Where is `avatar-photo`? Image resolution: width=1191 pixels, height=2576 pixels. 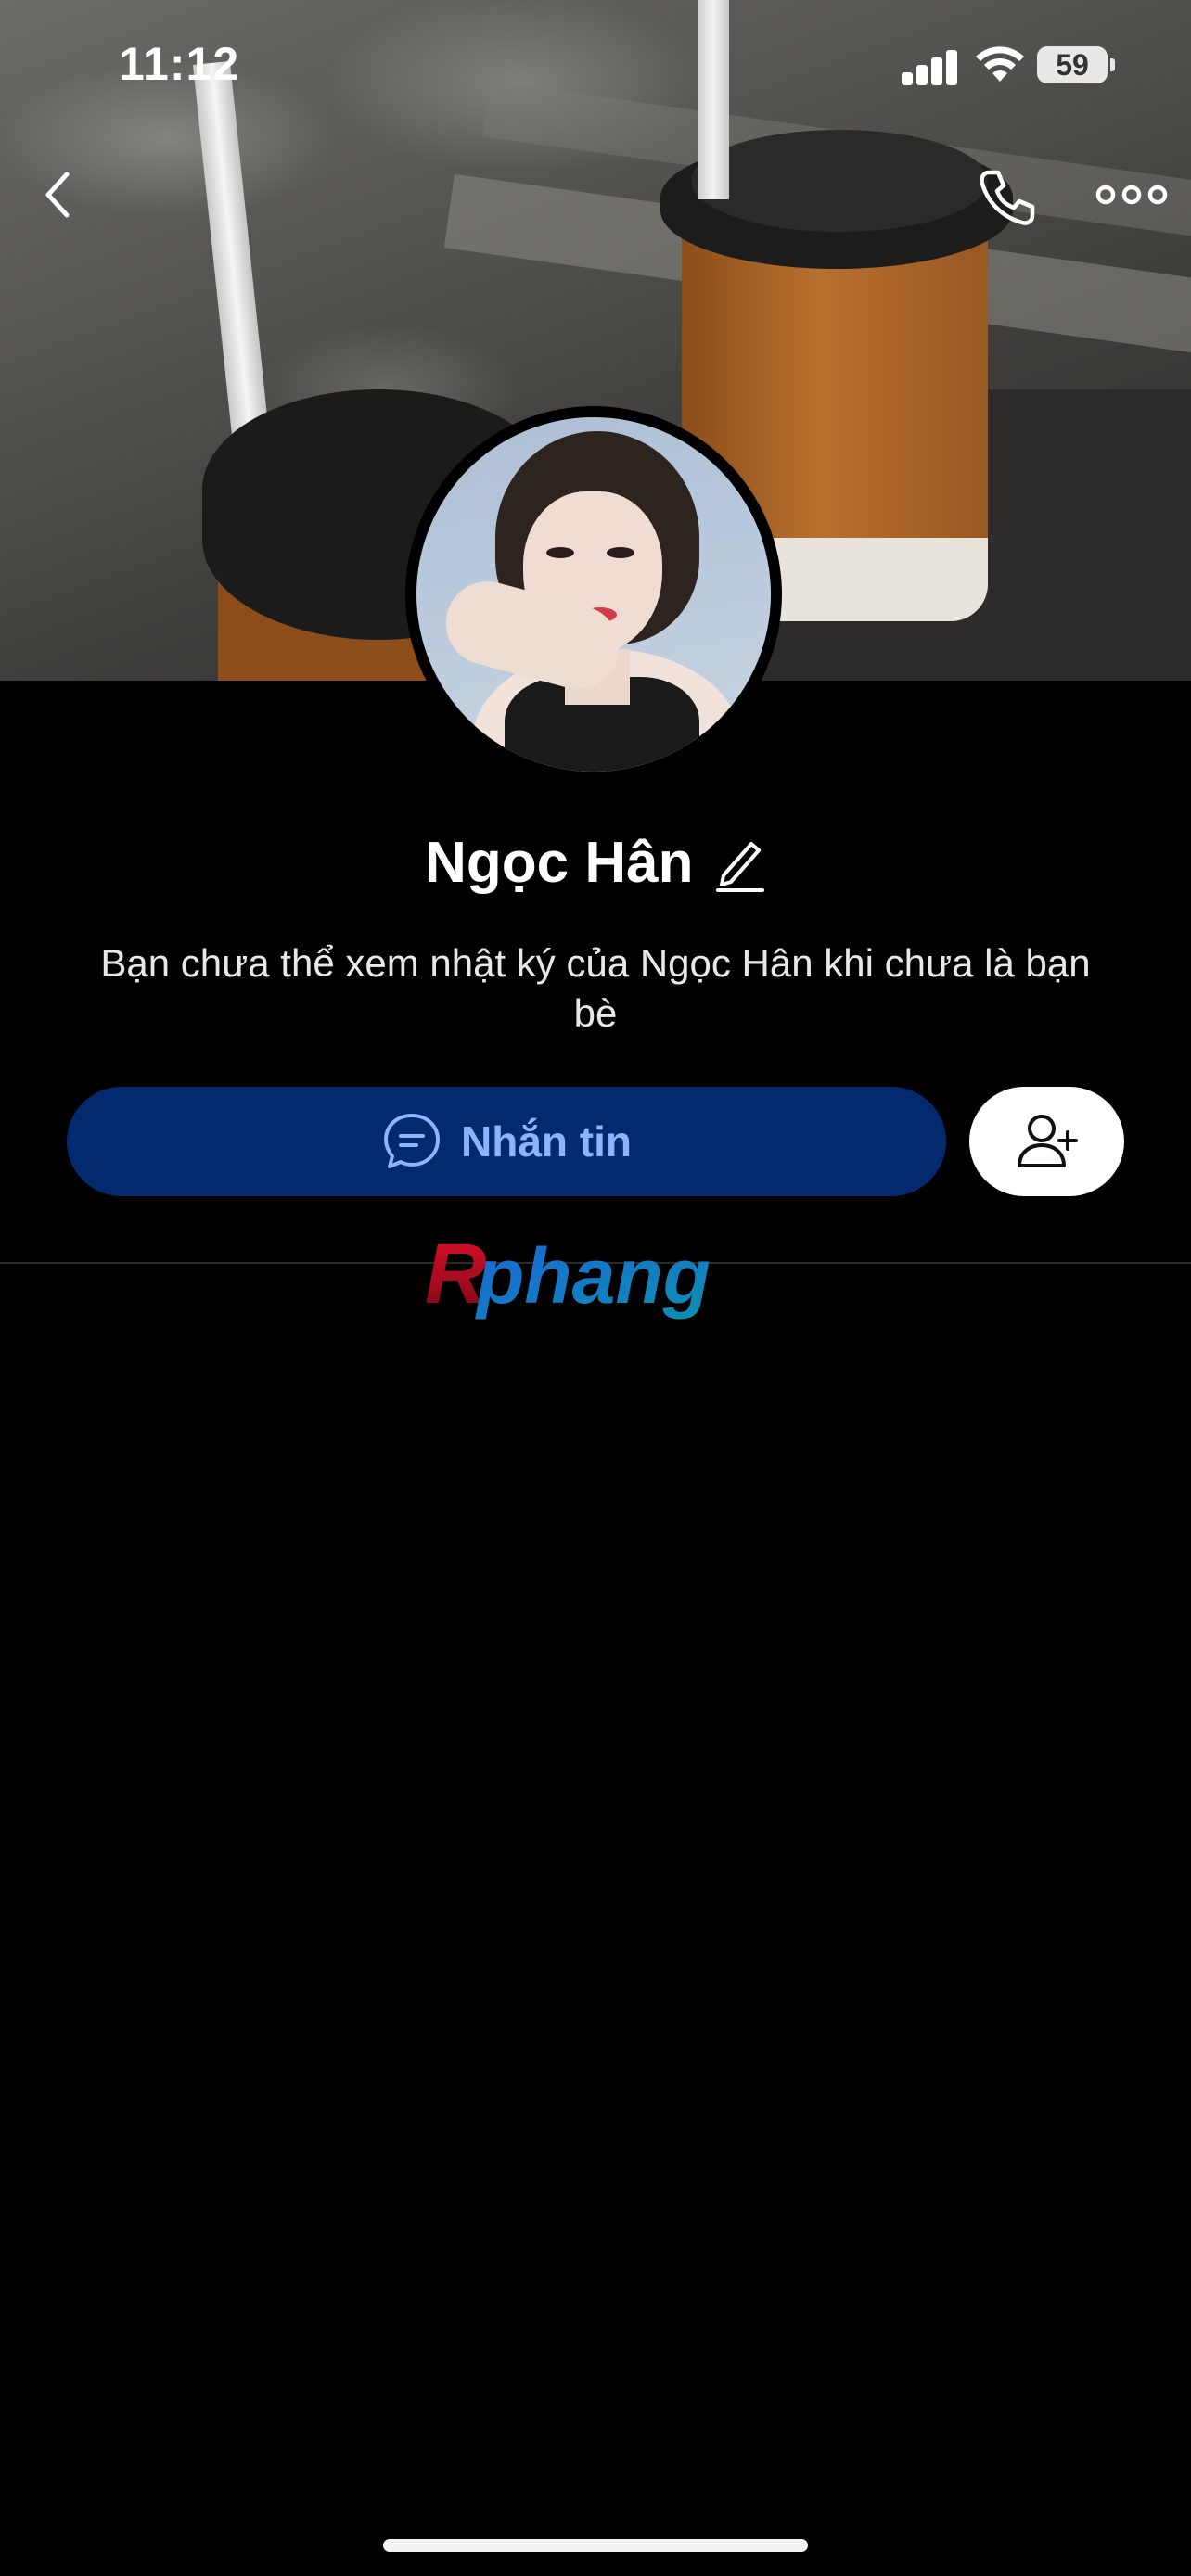
avatar-photo is located at coordinates (593, 595).